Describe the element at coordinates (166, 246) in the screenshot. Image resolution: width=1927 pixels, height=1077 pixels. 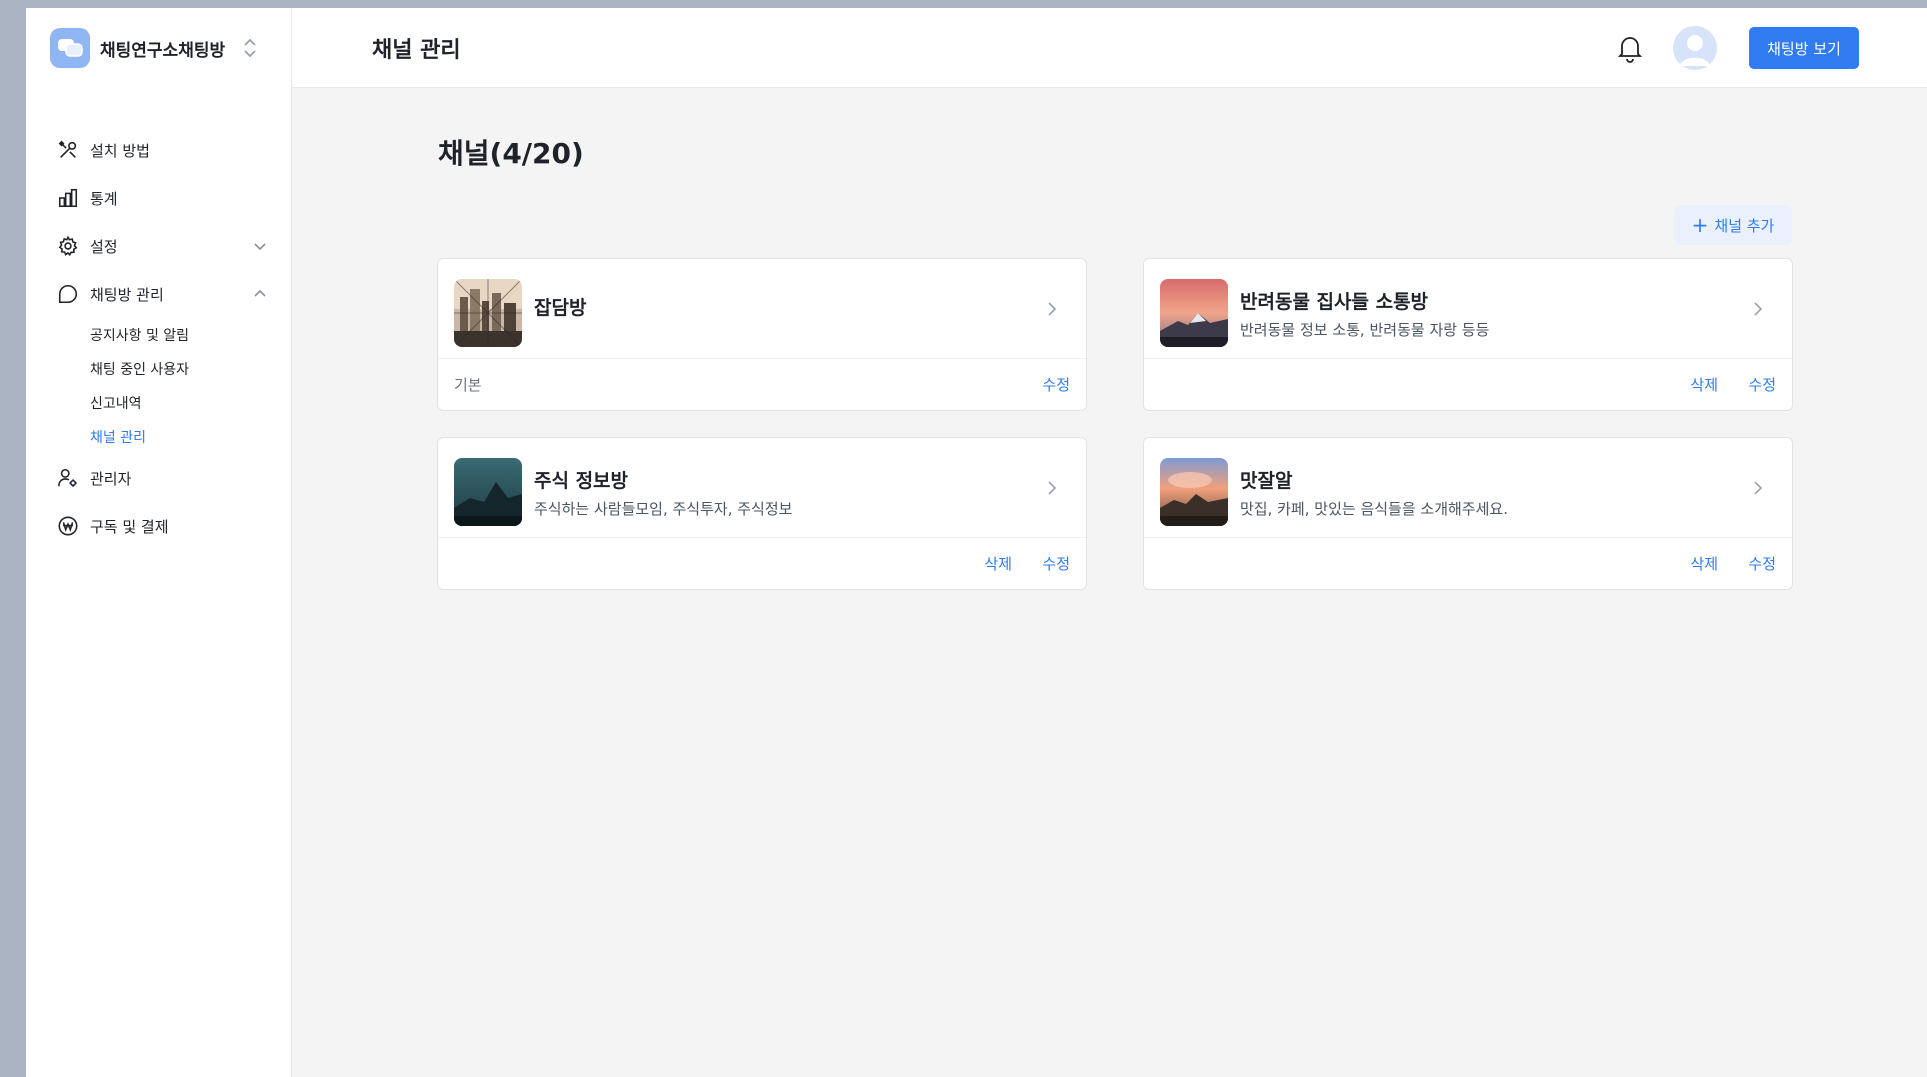
I see `sidebar-item-settings: 설정` at that location.